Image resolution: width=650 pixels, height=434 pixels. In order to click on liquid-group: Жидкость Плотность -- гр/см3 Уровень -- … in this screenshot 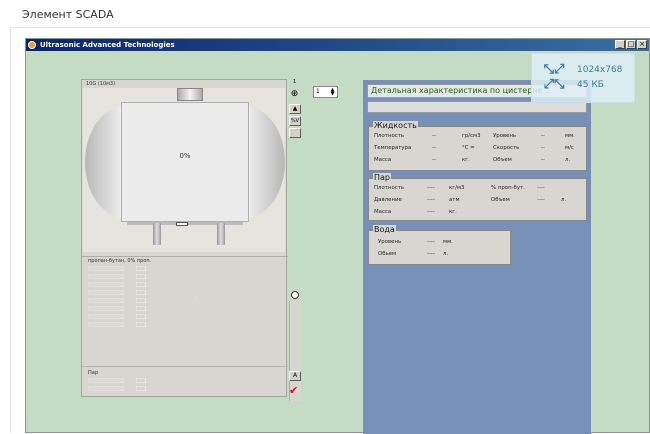, I will do `click(477, 146)`.